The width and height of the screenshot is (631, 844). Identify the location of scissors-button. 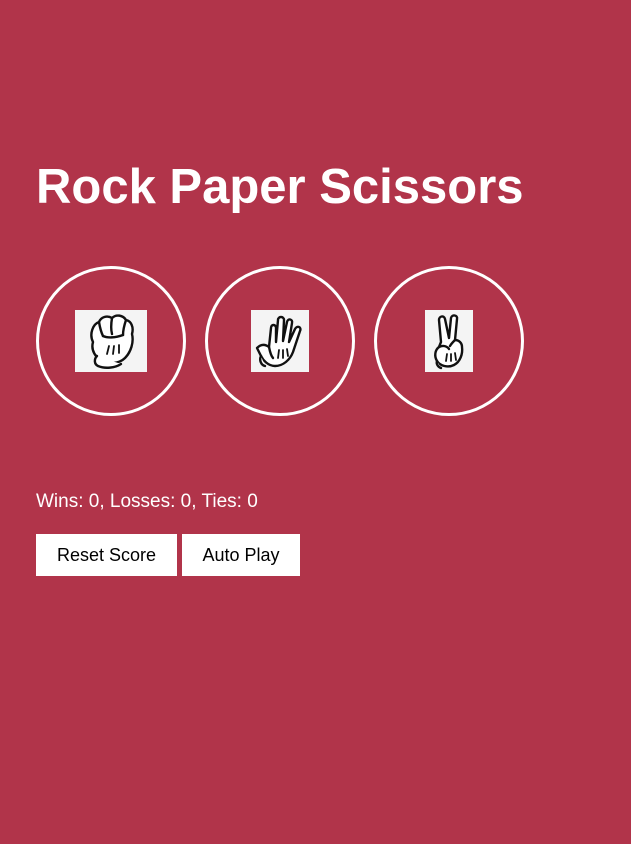
(449, 341).